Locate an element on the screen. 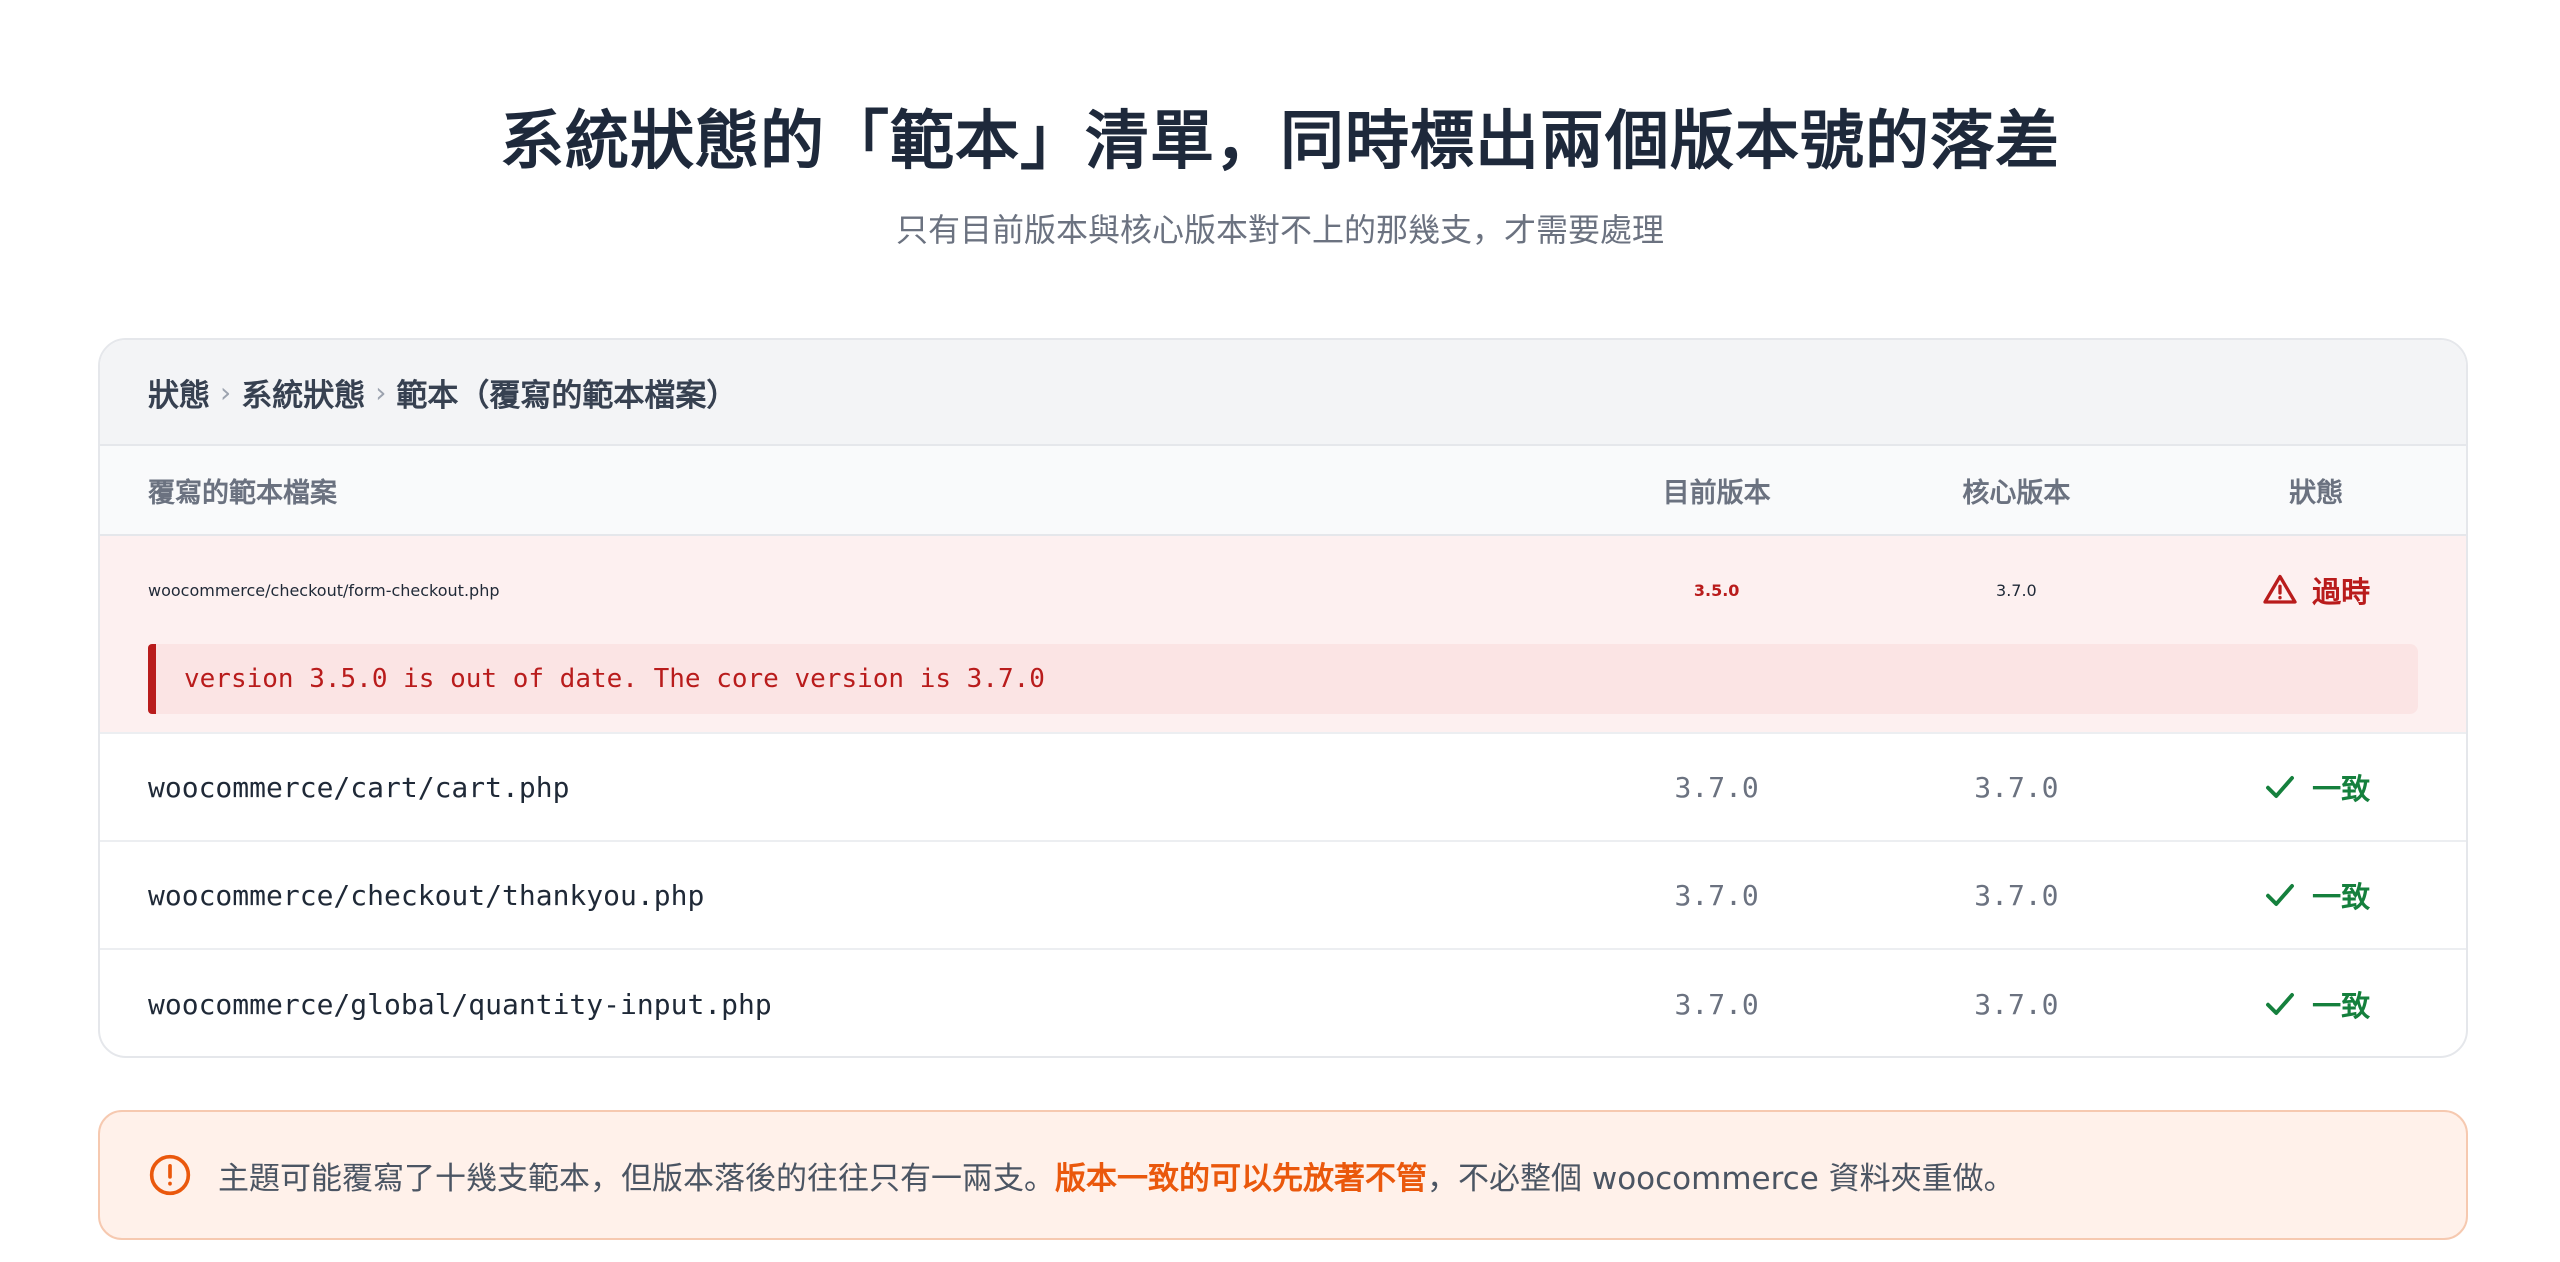 The height and width of the screenshot is (1262, 2560). table-row: woocommerce/cart/cart.php 3.7.0 3.7.0 一致 is located at coordinates (1283, 788).